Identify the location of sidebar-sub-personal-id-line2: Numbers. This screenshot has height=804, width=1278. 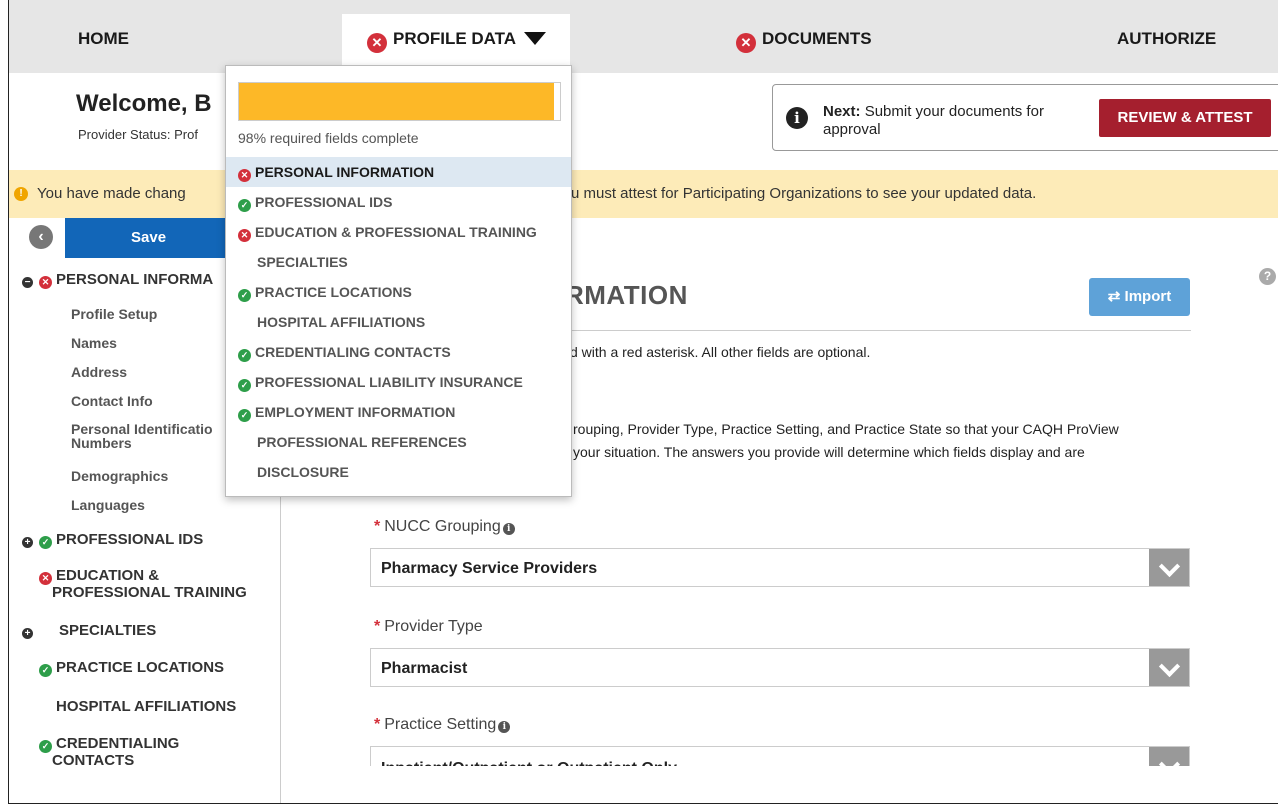
(101, 443).